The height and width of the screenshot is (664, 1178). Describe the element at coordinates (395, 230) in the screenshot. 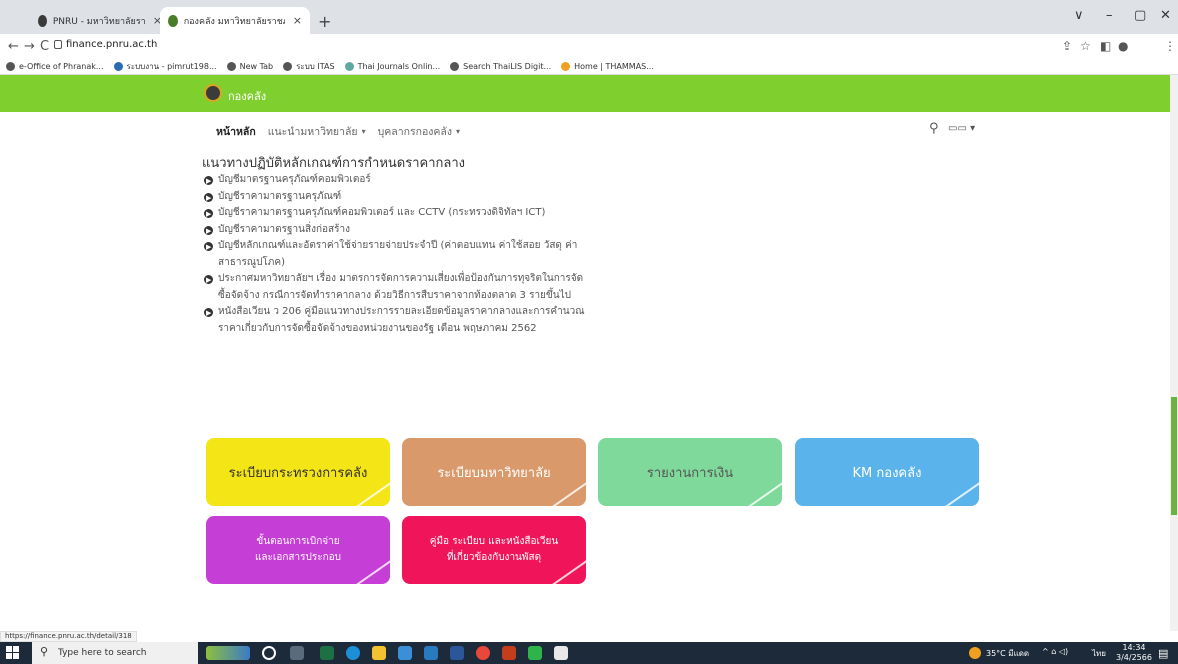

I see `list-item: ▶ บัญชีราคามาตรฐานสิ่งก่อสร้าง` at that location.